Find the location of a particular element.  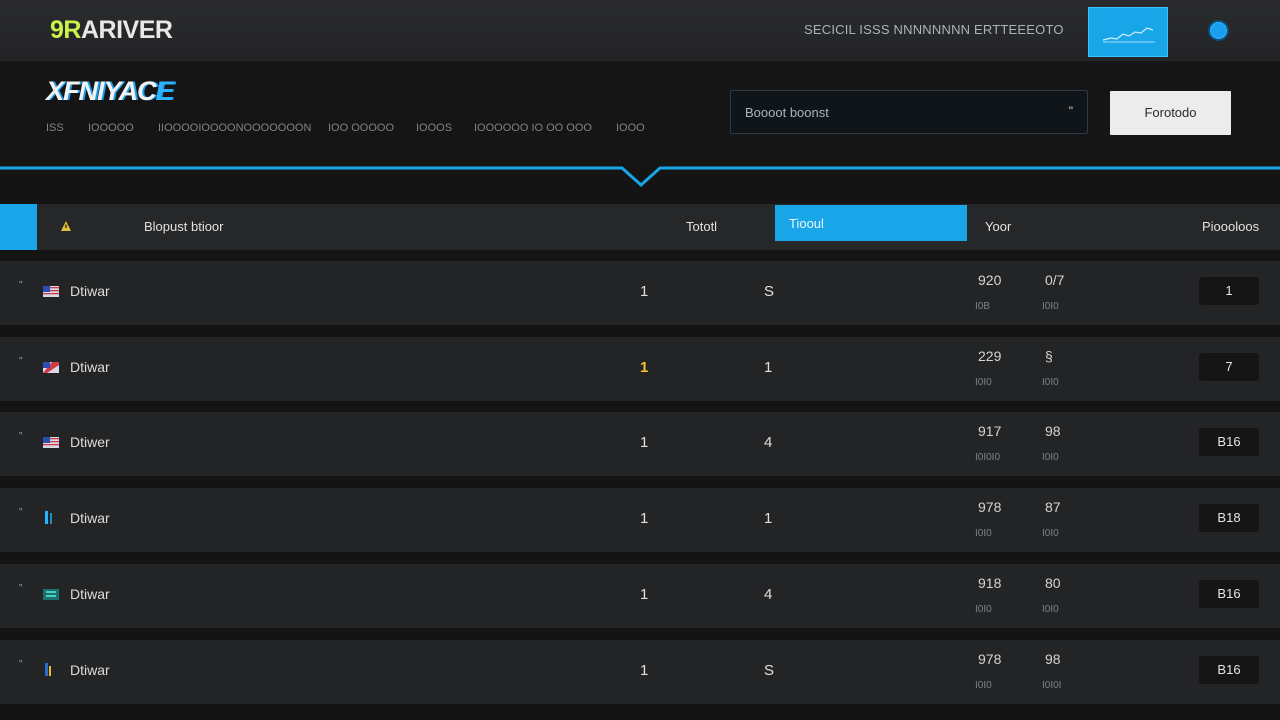

chart-button is located at coordinates (1128, 32).